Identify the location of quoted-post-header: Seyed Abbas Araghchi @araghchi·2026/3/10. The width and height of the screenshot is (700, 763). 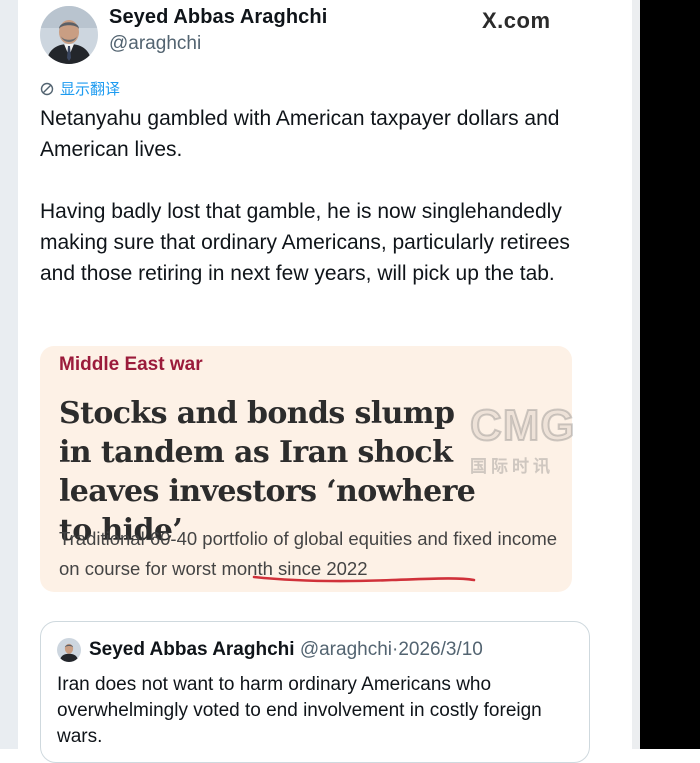
(286, 650).